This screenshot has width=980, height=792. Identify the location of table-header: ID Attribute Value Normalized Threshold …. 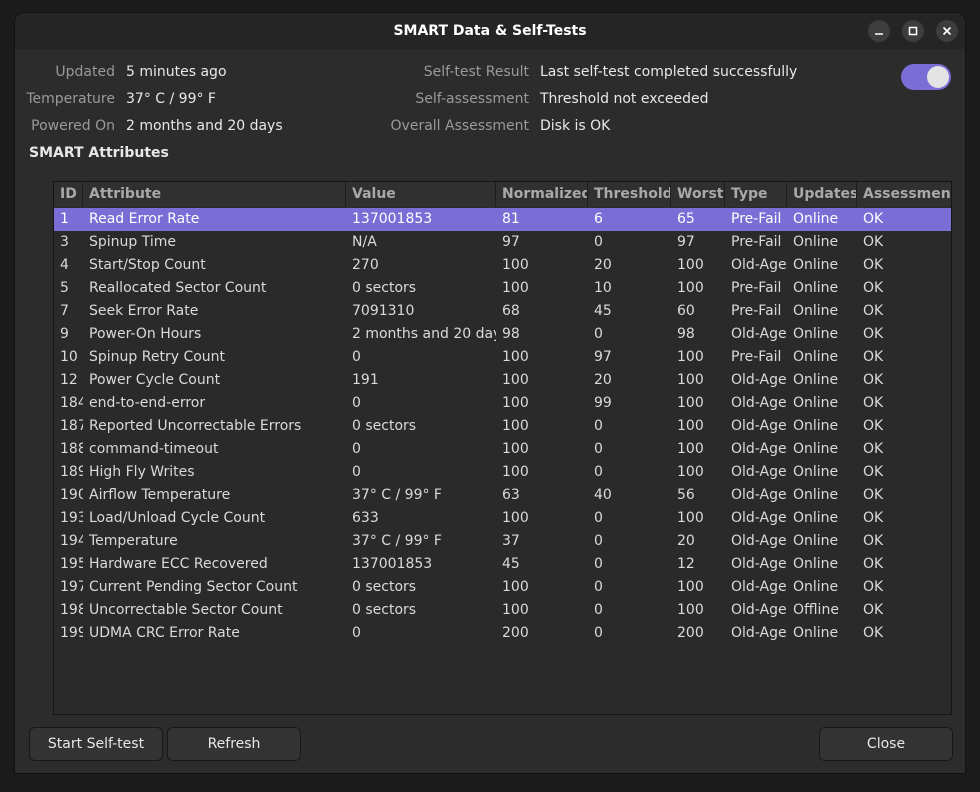
(502, 194).